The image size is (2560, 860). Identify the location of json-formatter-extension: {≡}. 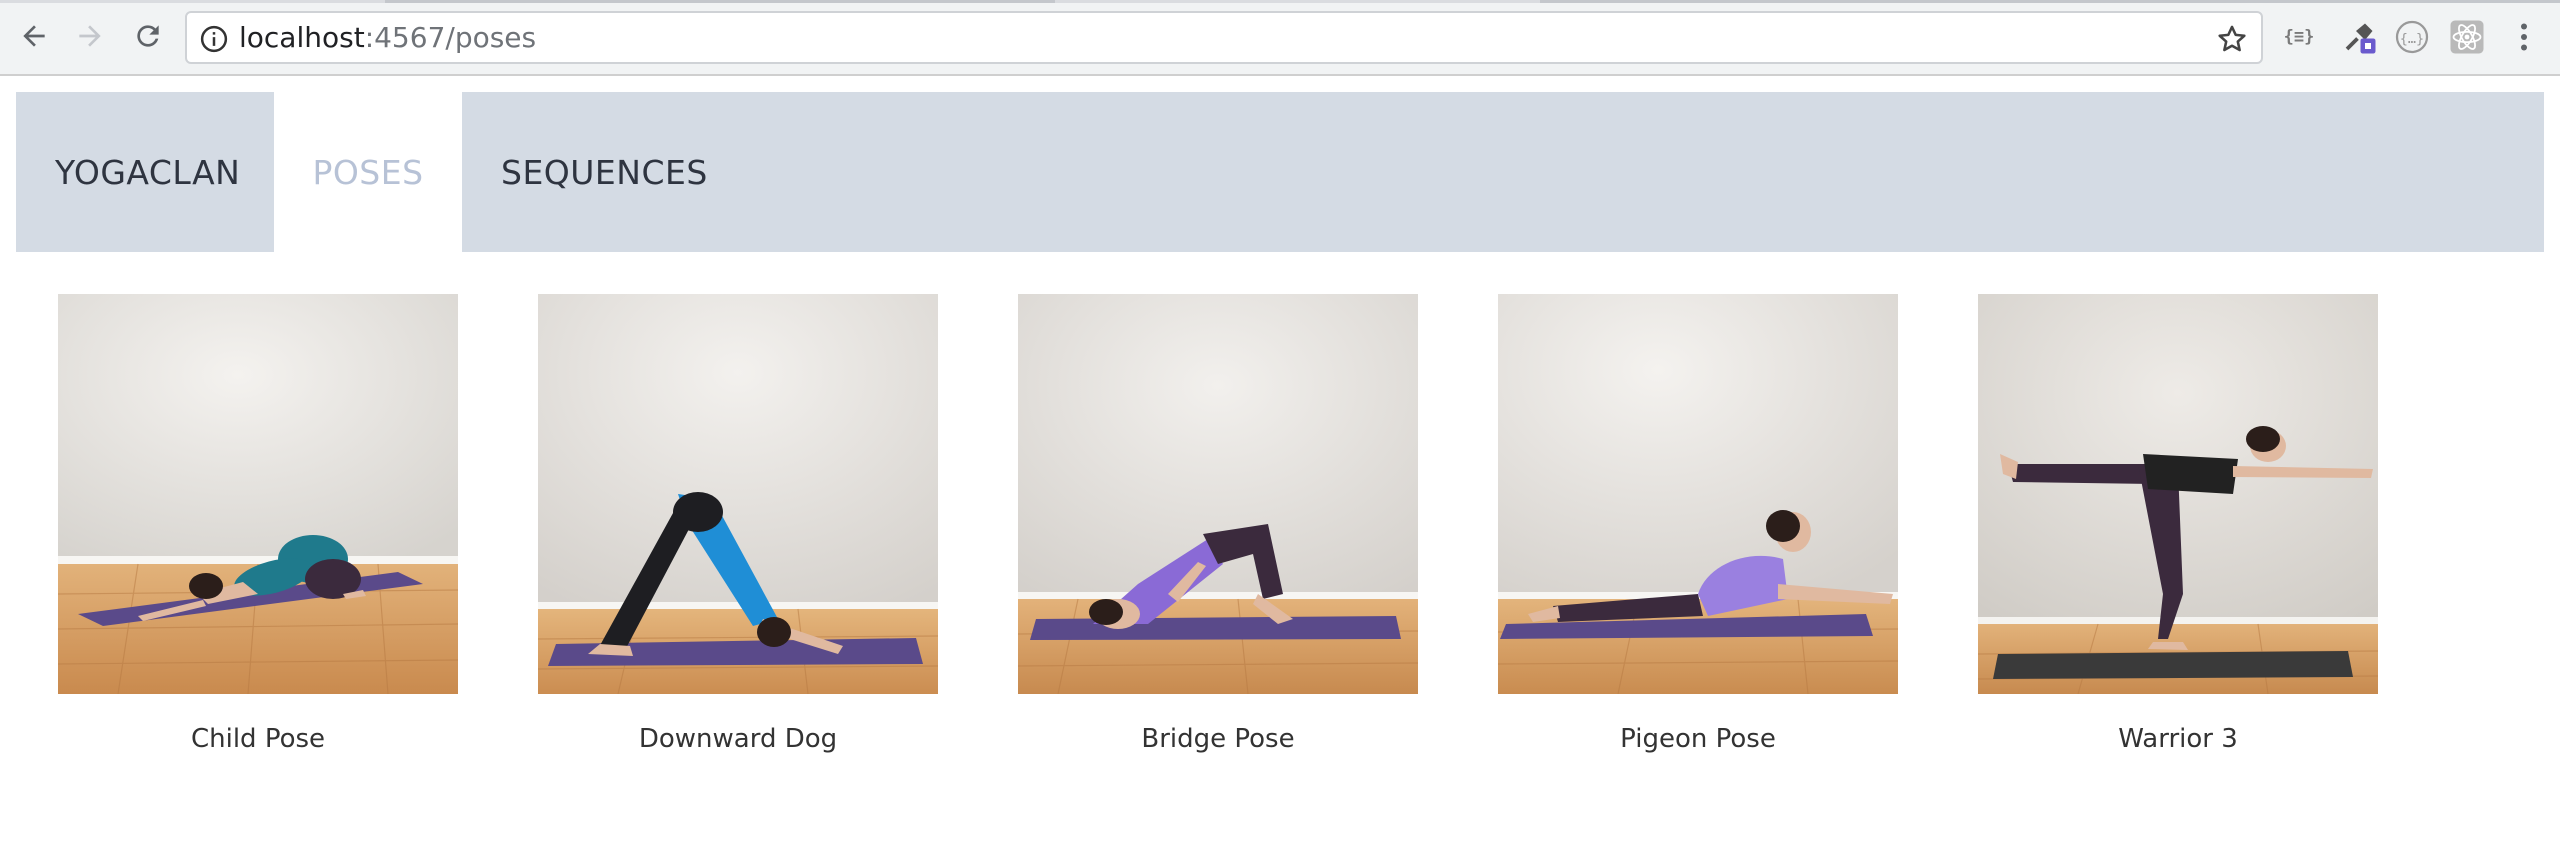
(2299, 37).